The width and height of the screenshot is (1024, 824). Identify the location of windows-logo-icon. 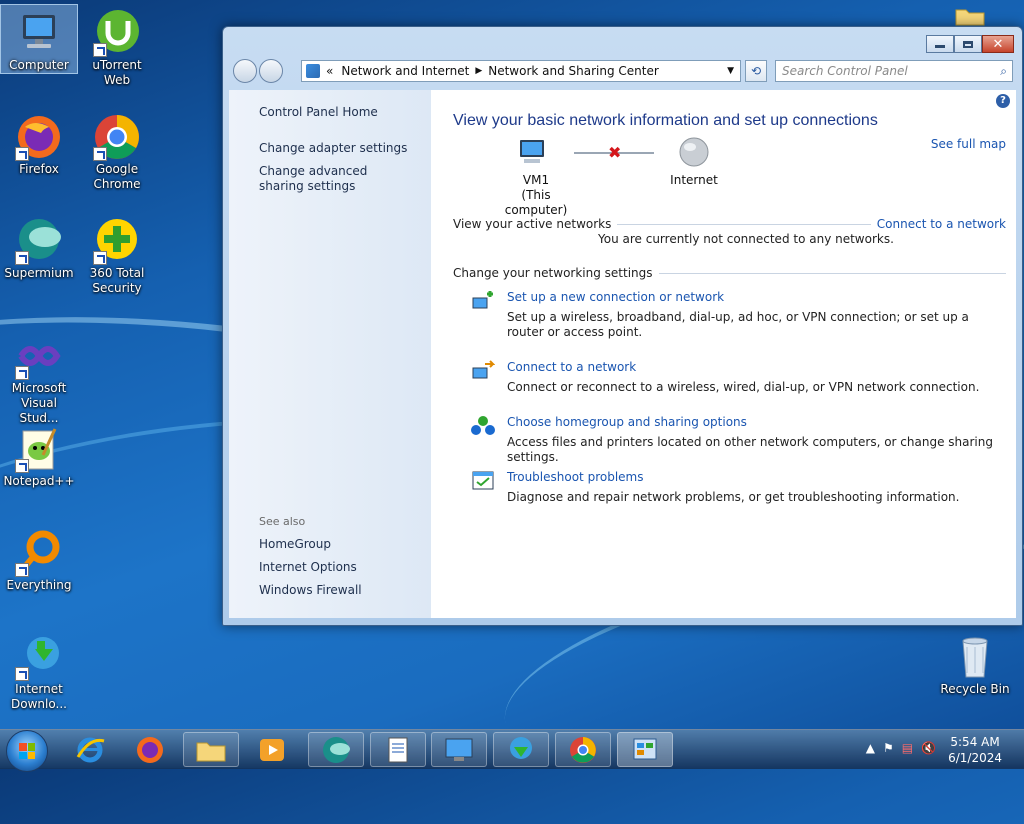
(27, 751).